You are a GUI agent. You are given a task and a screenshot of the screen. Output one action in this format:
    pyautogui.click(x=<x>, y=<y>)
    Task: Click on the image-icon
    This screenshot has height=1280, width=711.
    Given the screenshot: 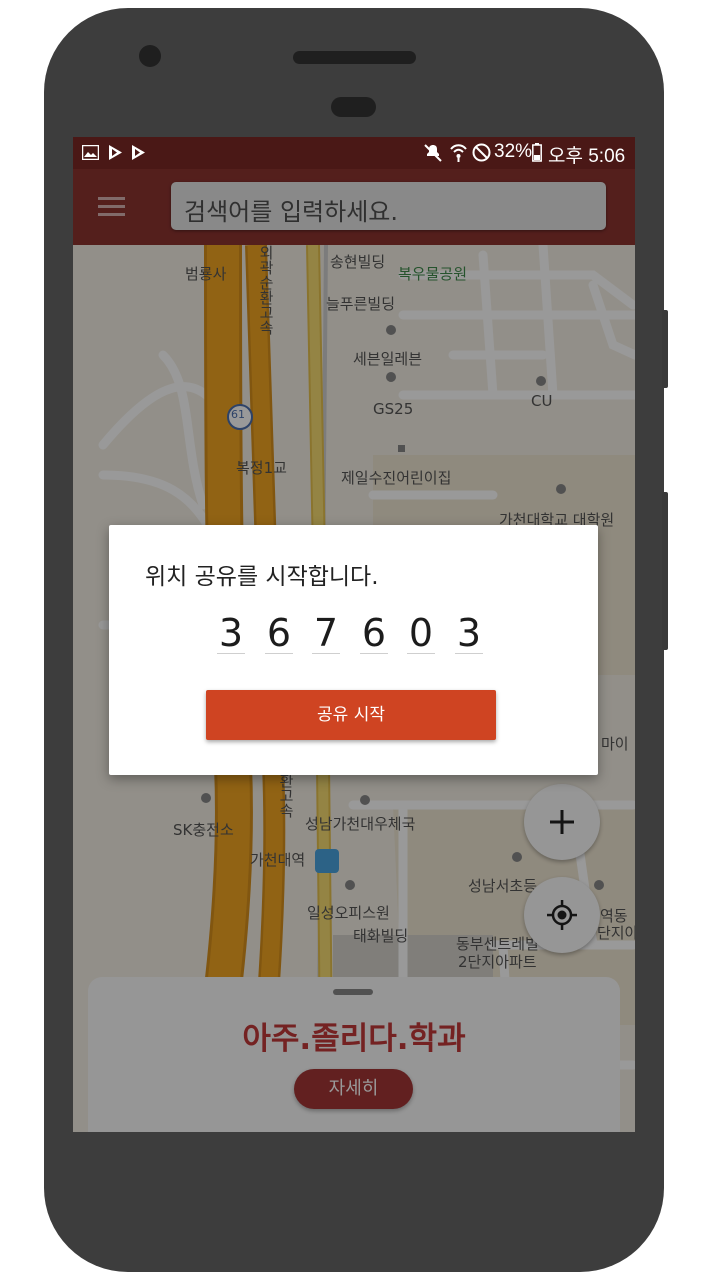 What is the action you would take?
    pyautogui.click(x=90, y=152)
    